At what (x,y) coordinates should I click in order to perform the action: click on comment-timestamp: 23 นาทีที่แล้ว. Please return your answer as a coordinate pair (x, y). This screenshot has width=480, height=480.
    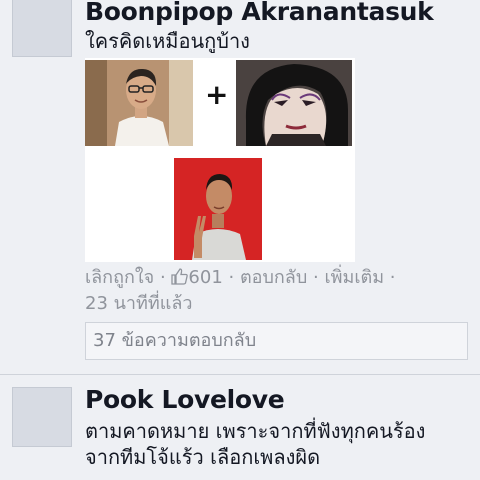
    Looking at the image, I should click on (139, 304).